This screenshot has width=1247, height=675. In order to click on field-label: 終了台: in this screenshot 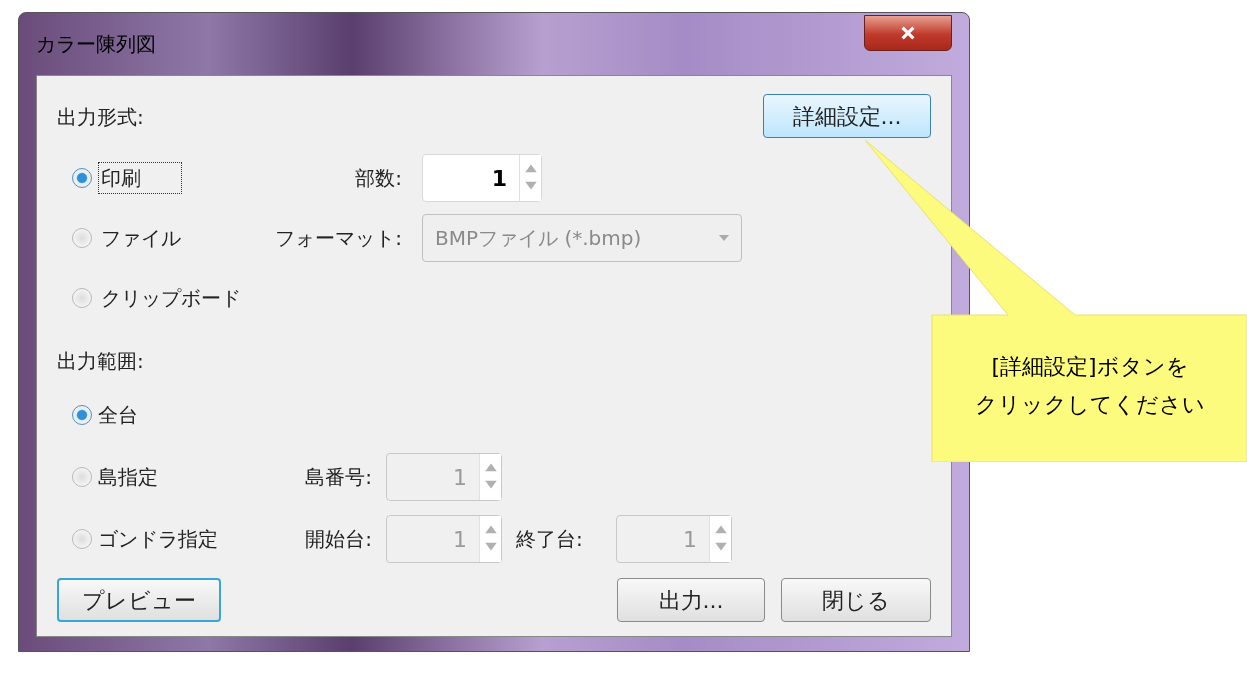, I will do `click(550, 539)`.